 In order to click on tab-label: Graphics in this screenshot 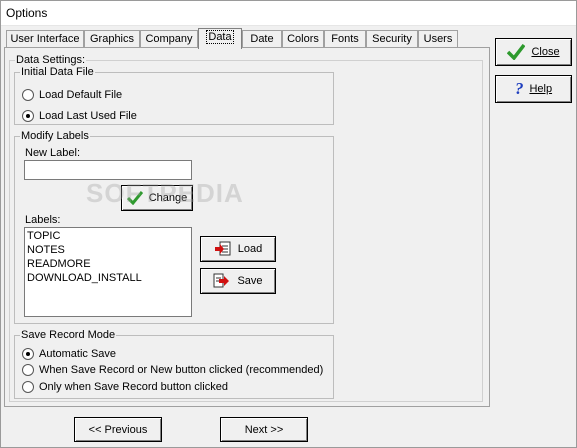, I will do `click(112, 39)`.